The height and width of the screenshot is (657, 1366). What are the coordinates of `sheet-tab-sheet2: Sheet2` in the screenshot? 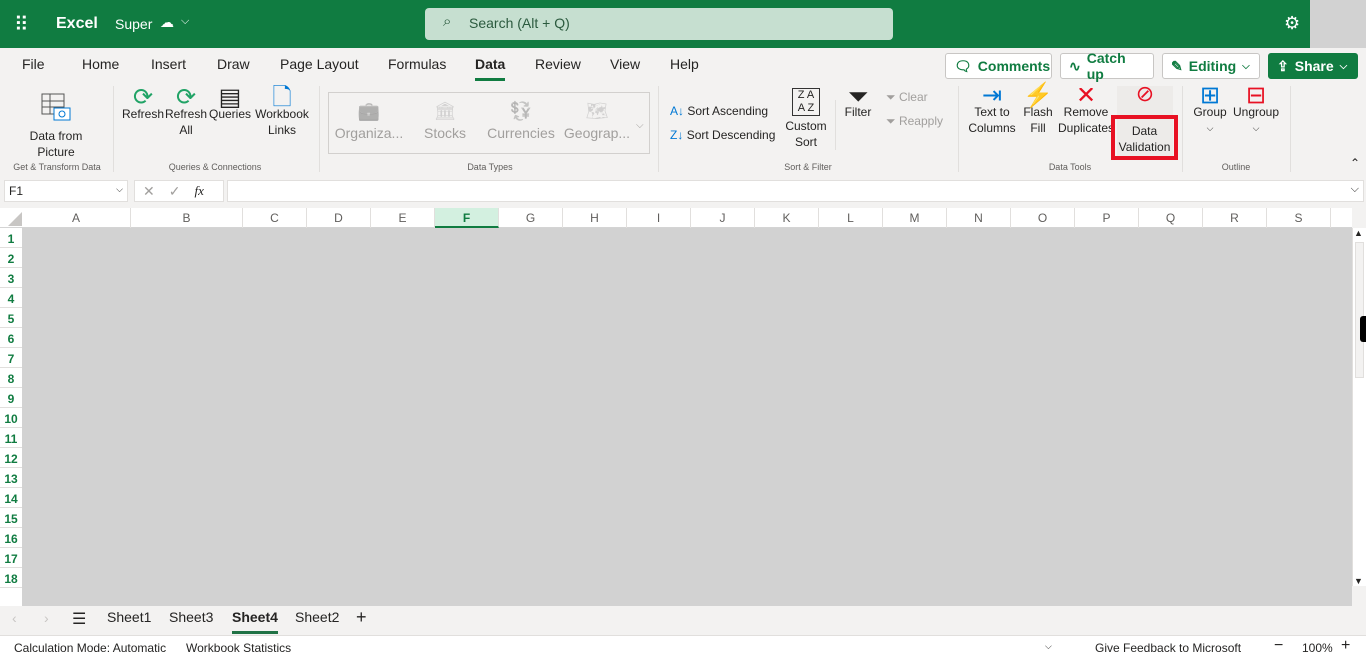 It's located at (317, 617).